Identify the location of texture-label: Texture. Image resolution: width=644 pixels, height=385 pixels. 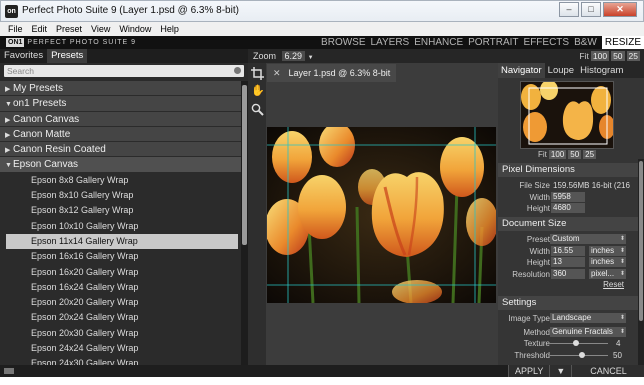
(536, 343).